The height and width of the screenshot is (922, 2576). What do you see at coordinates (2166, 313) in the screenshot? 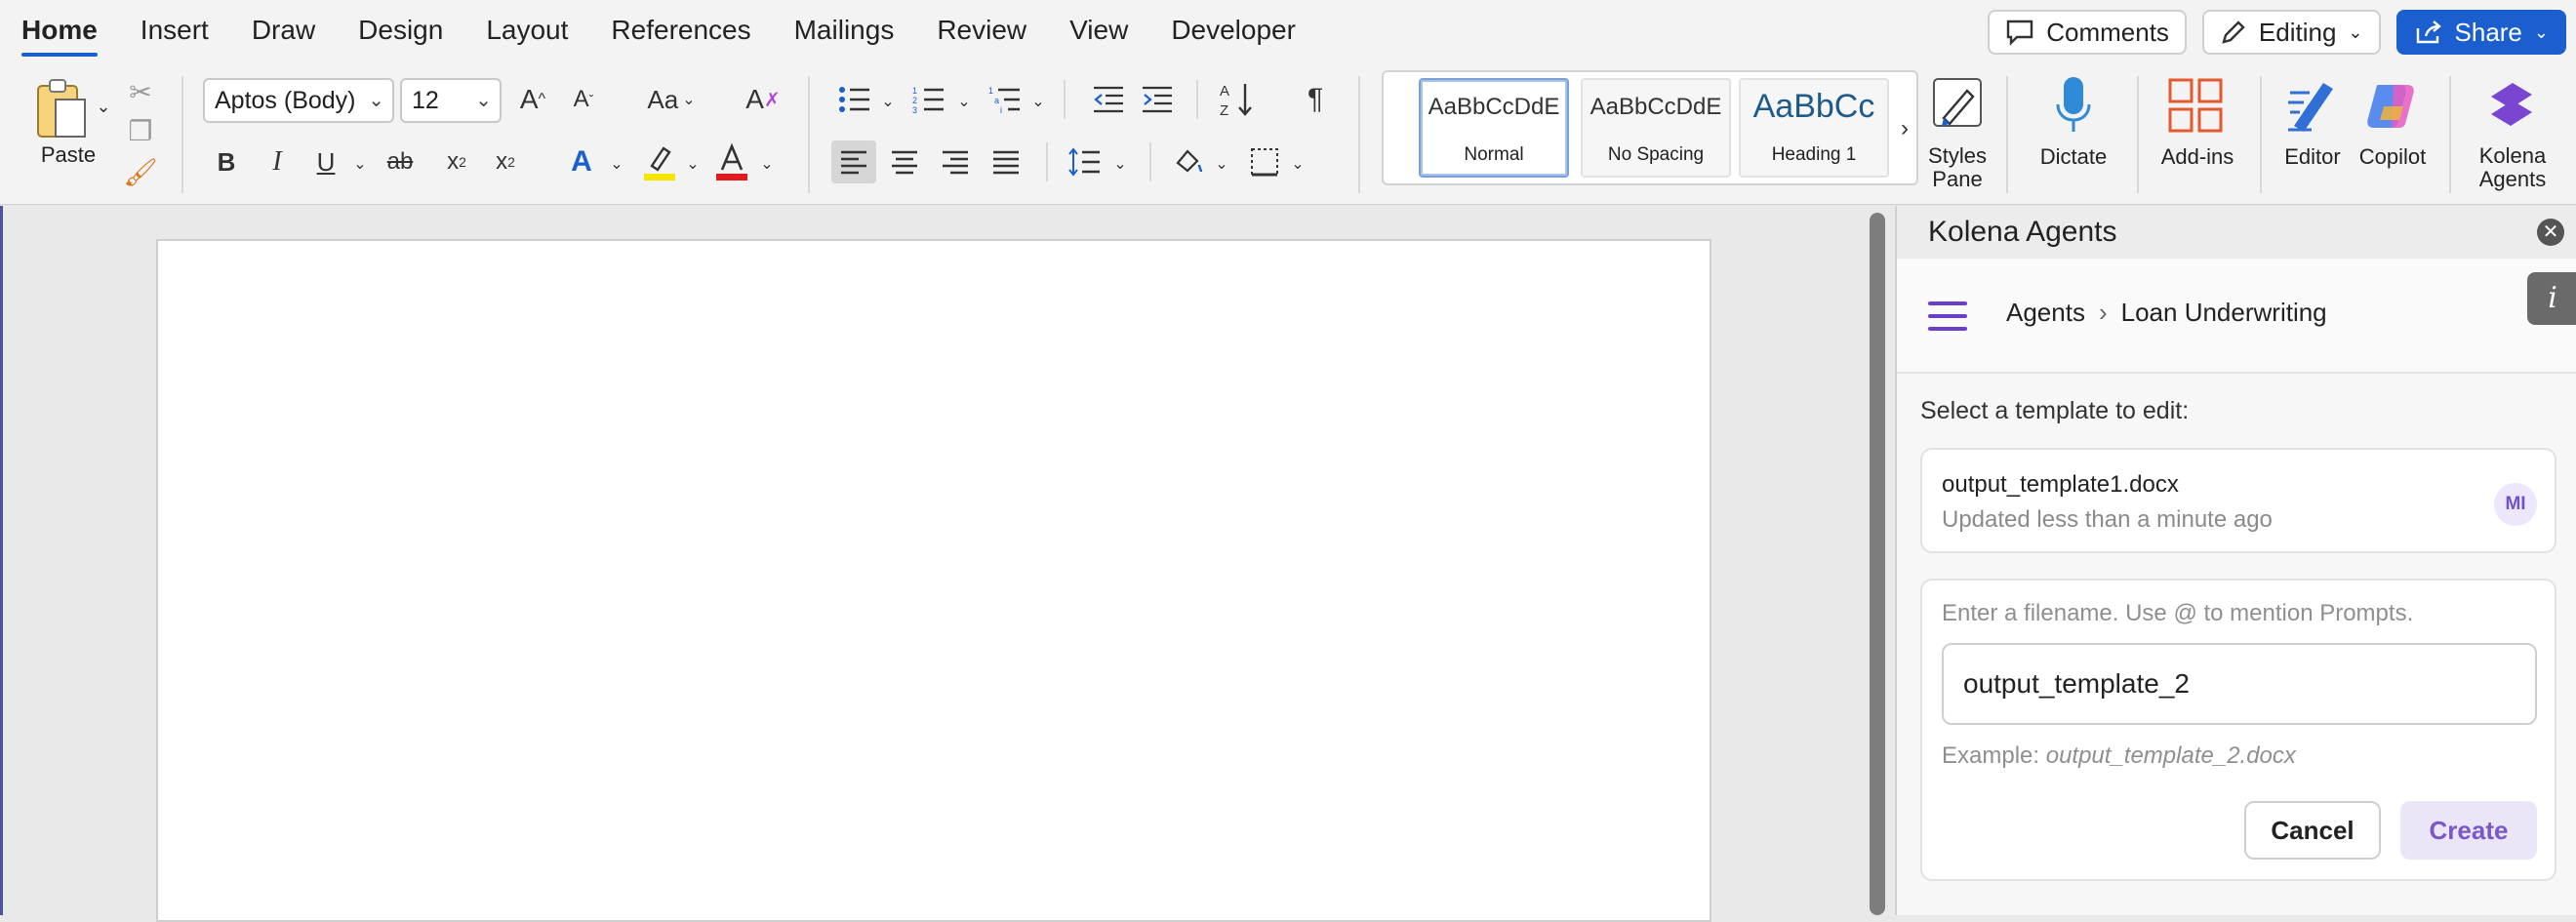
I see `breadcrumb: Agents › Loan Underwriting` at bounding box center [2166, 313].